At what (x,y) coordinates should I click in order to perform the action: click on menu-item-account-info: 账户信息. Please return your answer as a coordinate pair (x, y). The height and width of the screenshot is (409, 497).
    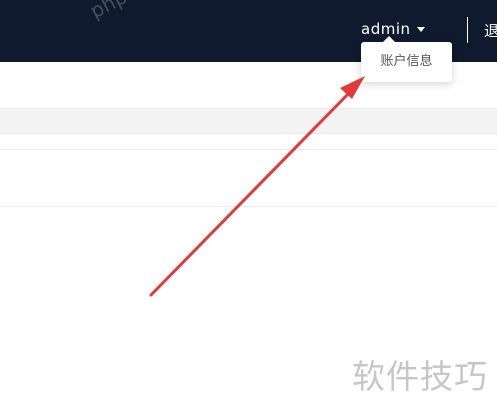
    Looking at the image, I should click on (406, 62).